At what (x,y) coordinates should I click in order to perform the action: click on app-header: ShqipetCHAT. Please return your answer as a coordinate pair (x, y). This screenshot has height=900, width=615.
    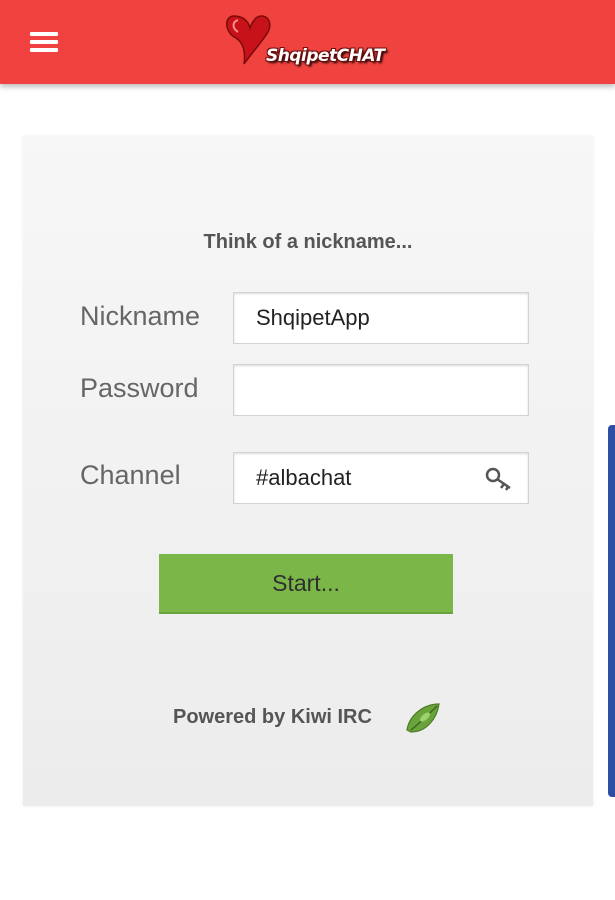
    Looking at the image, I should click on (307, 42).